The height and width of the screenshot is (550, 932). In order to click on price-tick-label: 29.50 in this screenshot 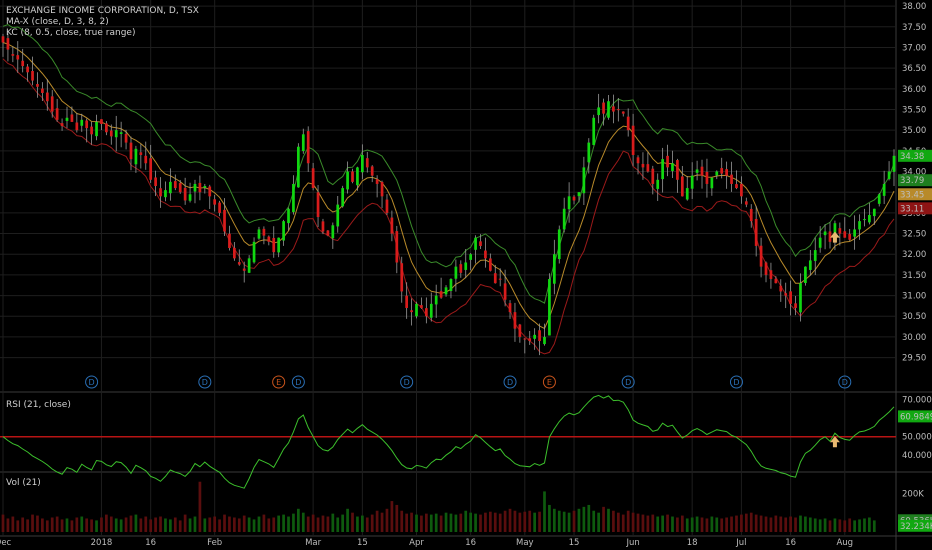, I will do `click(914, 359)`.